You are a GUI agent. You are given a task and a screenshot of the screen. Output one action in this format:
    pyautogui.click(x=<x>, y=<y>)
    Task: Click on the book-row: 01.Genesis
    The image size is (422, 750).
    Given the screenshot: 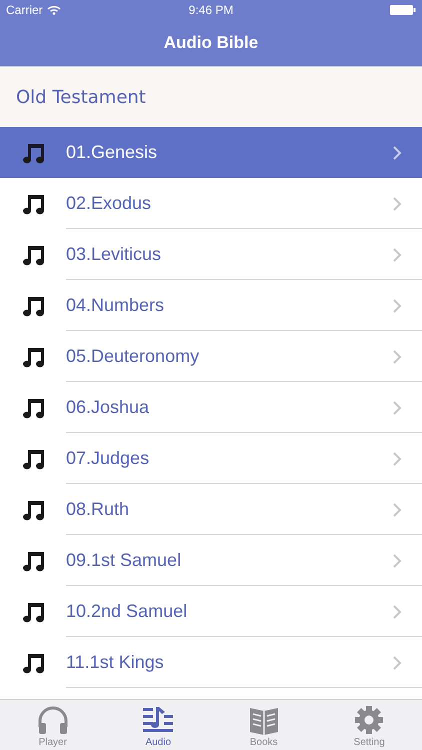 What is the action you would take?
    pyautogui.click(x=211, y=152)
    